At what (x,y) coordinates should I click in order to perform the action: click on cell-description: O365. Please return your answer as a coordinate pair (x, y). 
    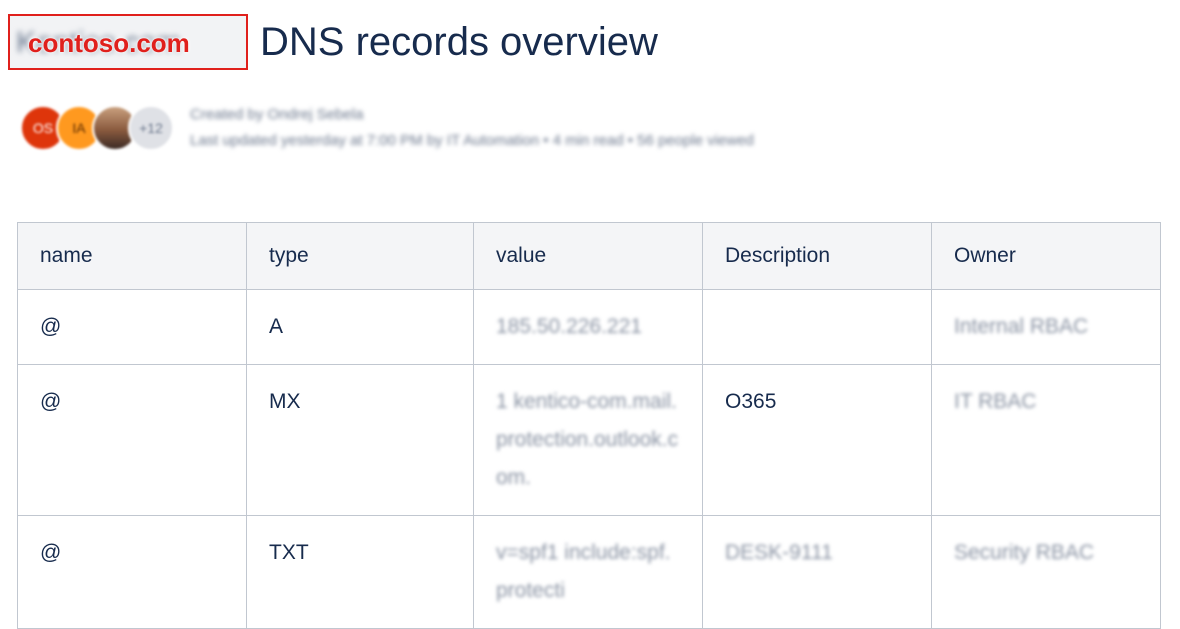
    Looking at the image, I should click on (817, 440).